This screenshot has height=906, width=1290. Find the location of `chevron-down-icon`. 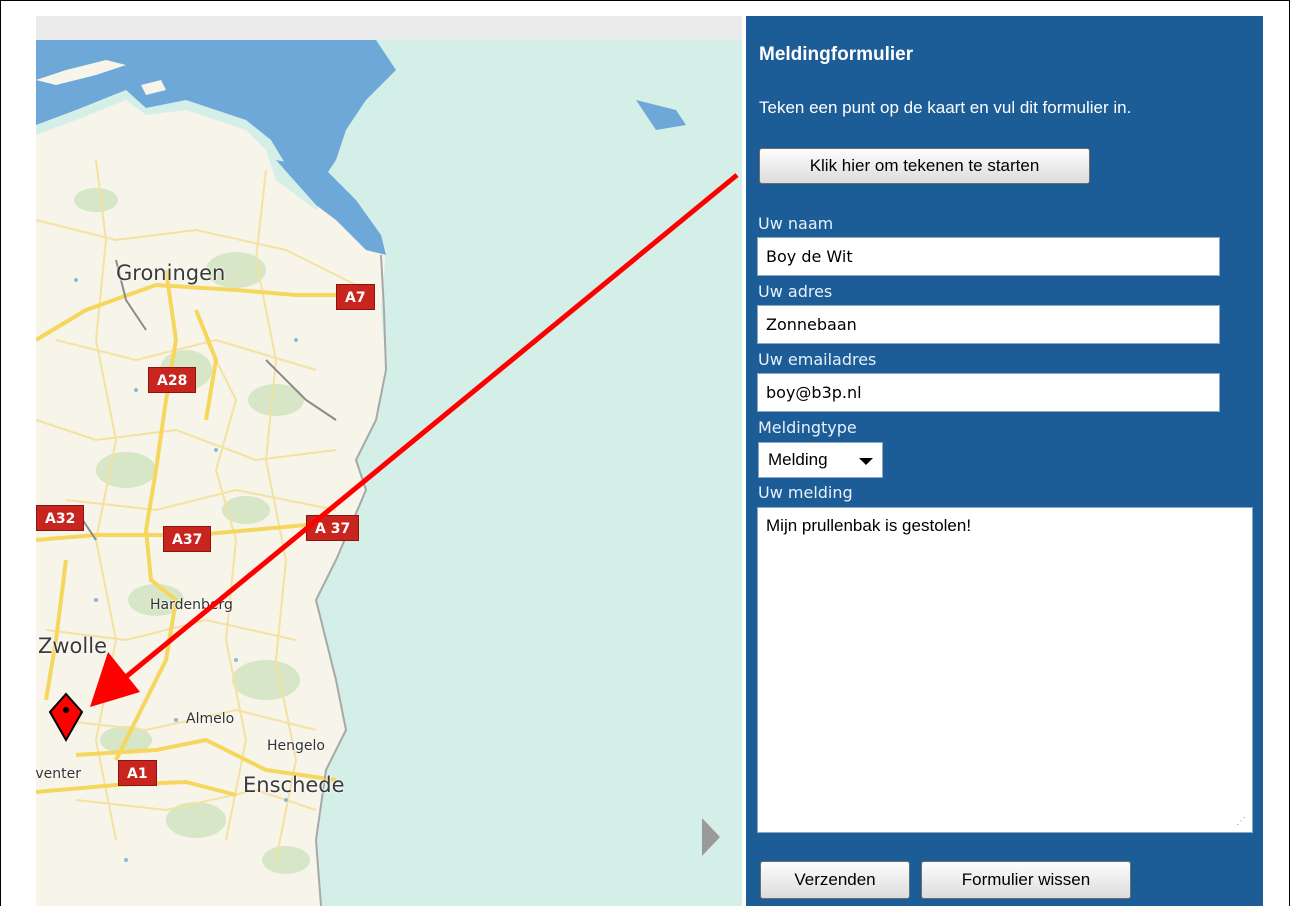

chevron-down-icon is located at coordinates (866, 461).